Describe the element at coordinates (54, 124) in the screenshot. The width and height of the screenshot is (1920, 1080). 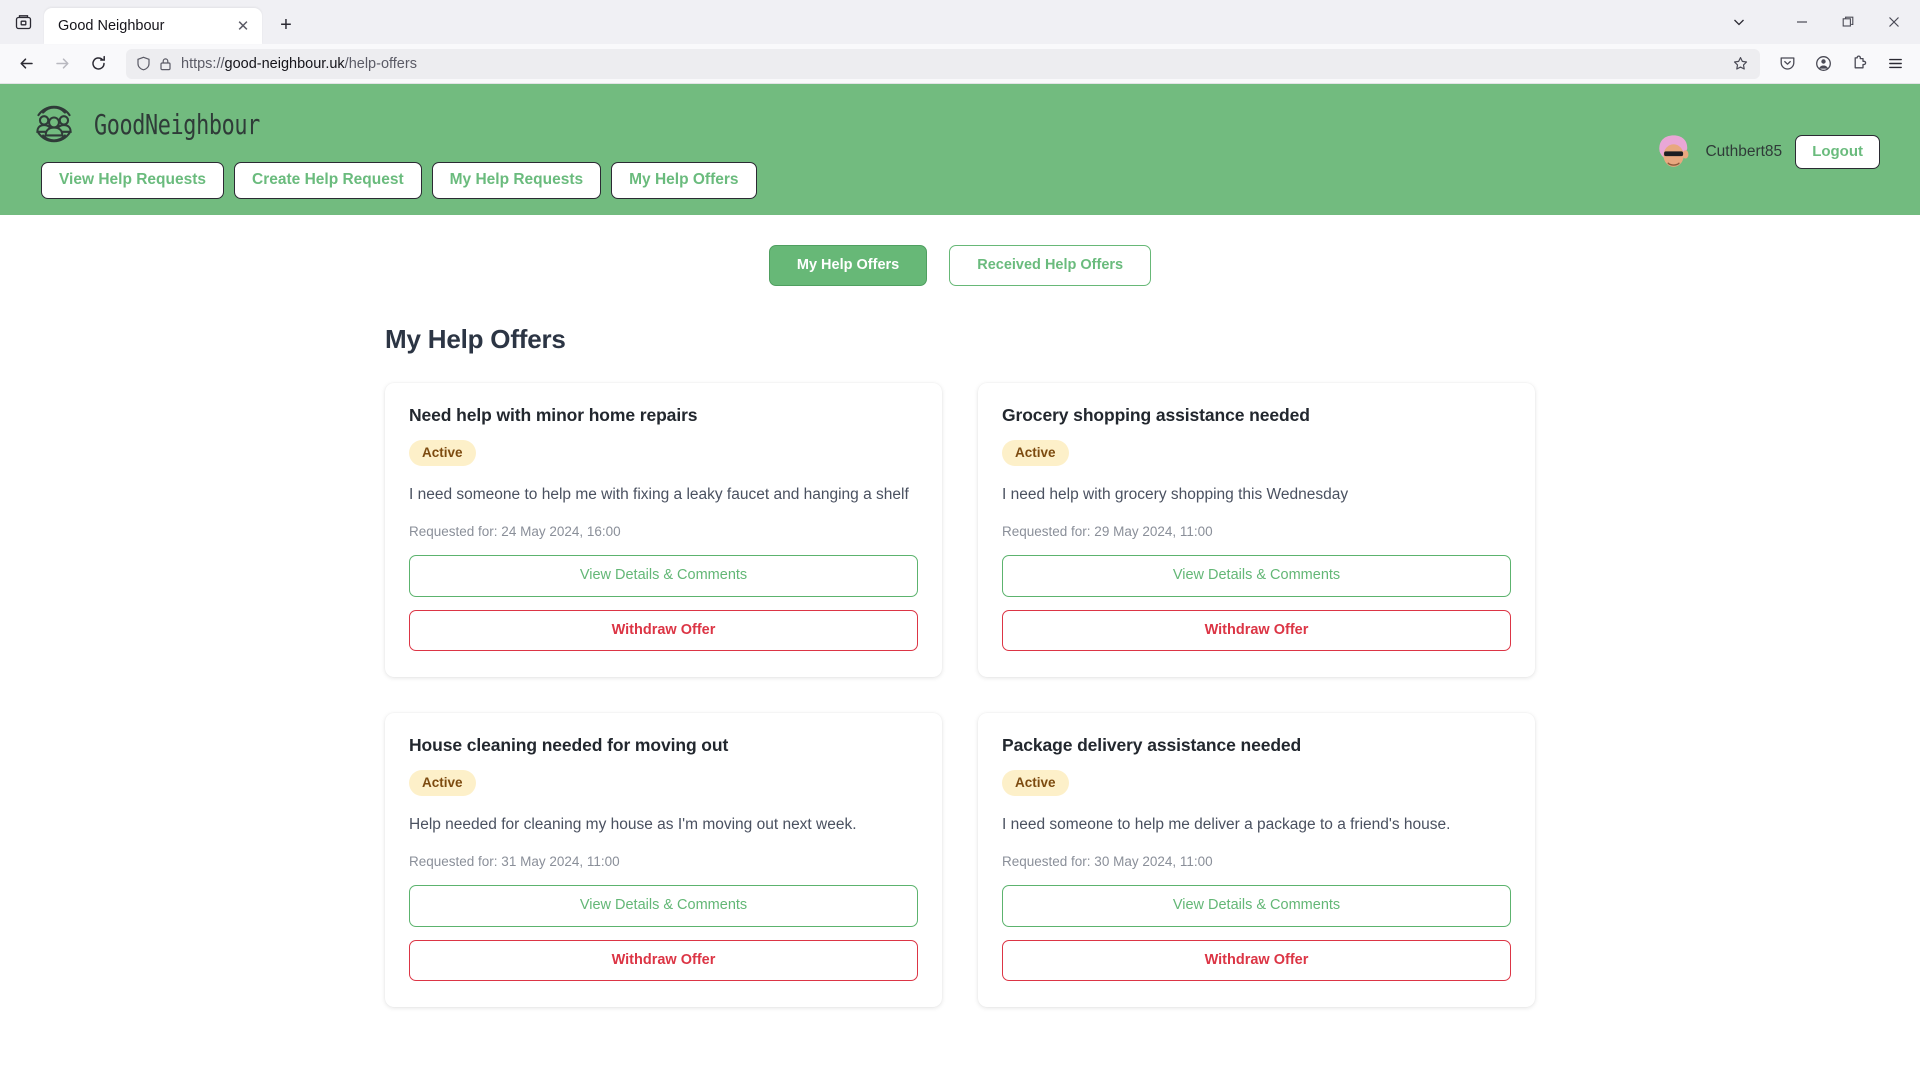
I see `goodneighbour-logo-icon` at that location.